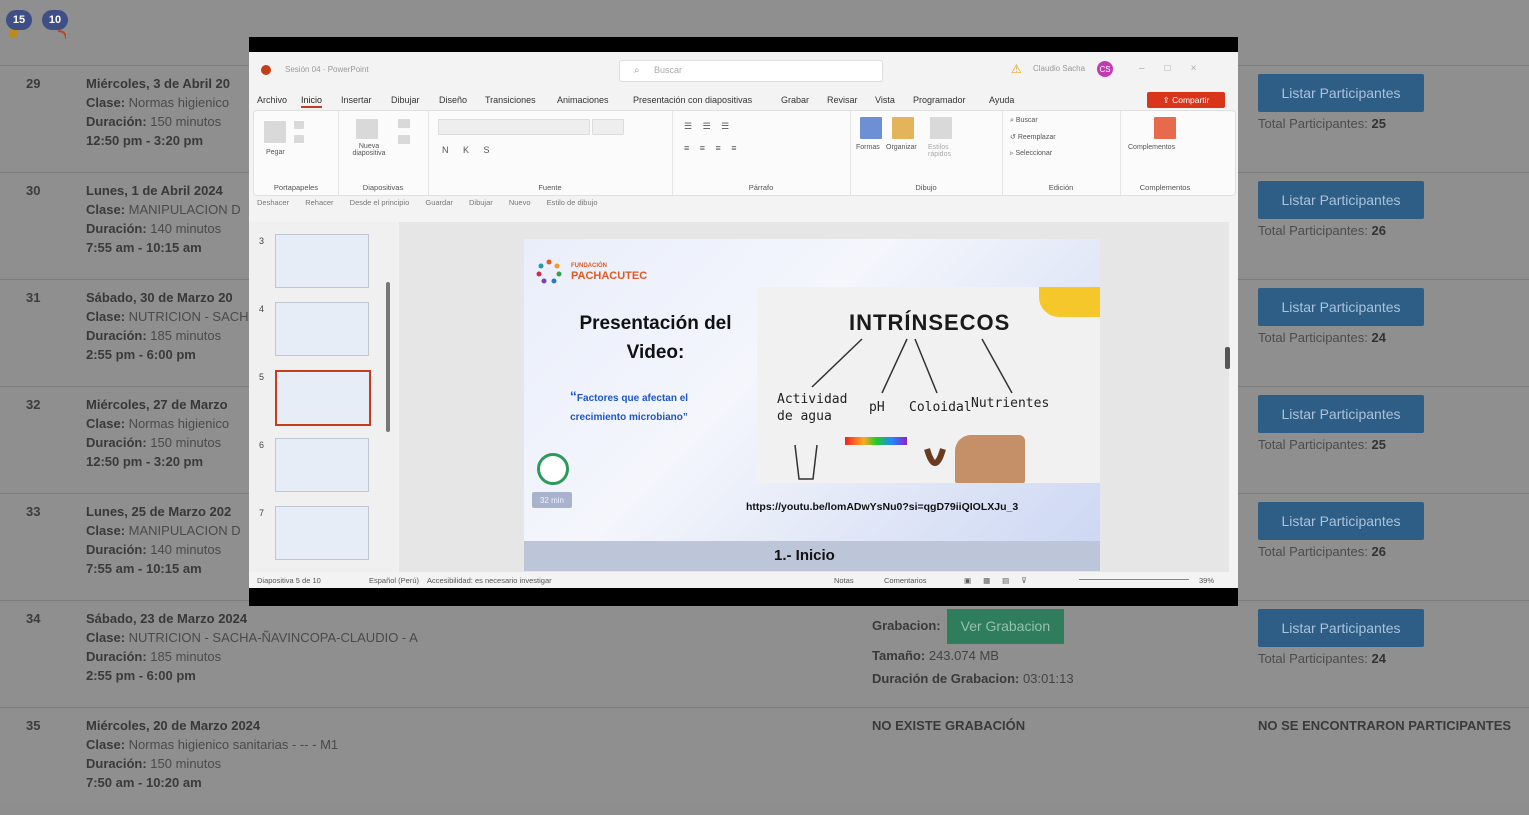 This screenshot has height=815, width=1529. Describe the element at coordinates (1378, 658) in the screenshot. I see `total-value: 24` at that location.